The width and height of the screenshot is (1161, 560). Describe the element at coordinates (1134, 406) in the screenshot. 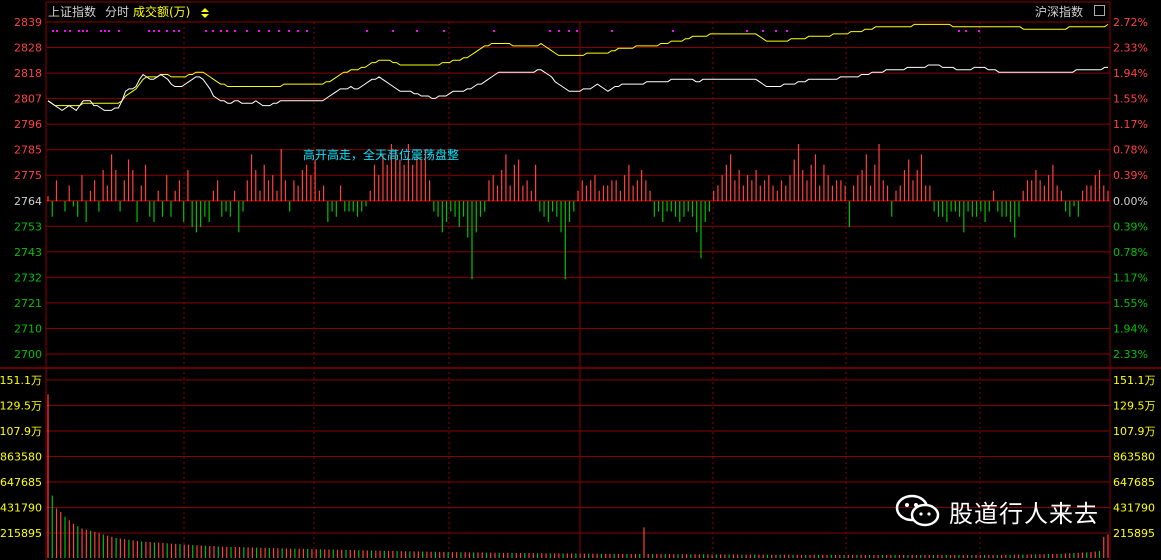

I see `volume-tick-label-right: 129.5万` at that location.